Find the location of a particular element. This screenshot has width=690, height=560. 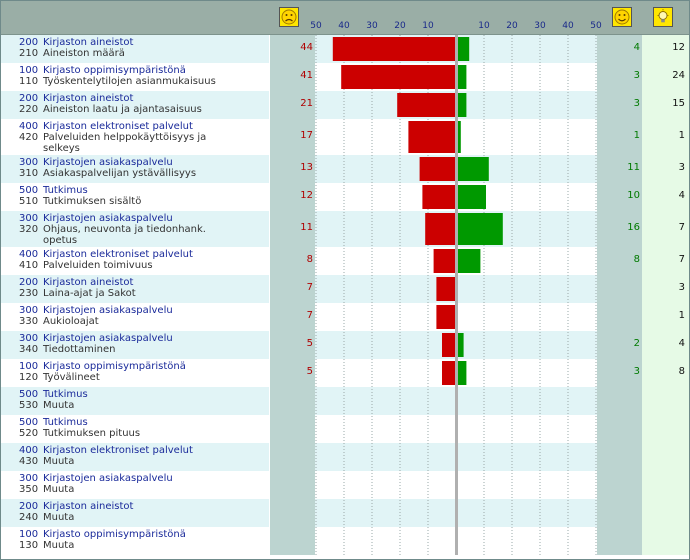

category-label: Kirjasto oppimisympäristönä is located at coordinates (114, 366).